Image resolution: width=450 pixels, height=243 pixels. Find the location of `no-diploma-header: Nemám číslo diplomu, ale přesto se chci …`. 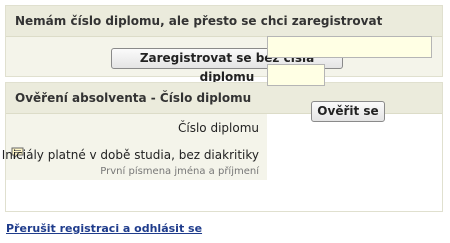

no-diploma-header: Nemám číslo diplomu, ale přesto se chci … is located at coordinates (224, 21).